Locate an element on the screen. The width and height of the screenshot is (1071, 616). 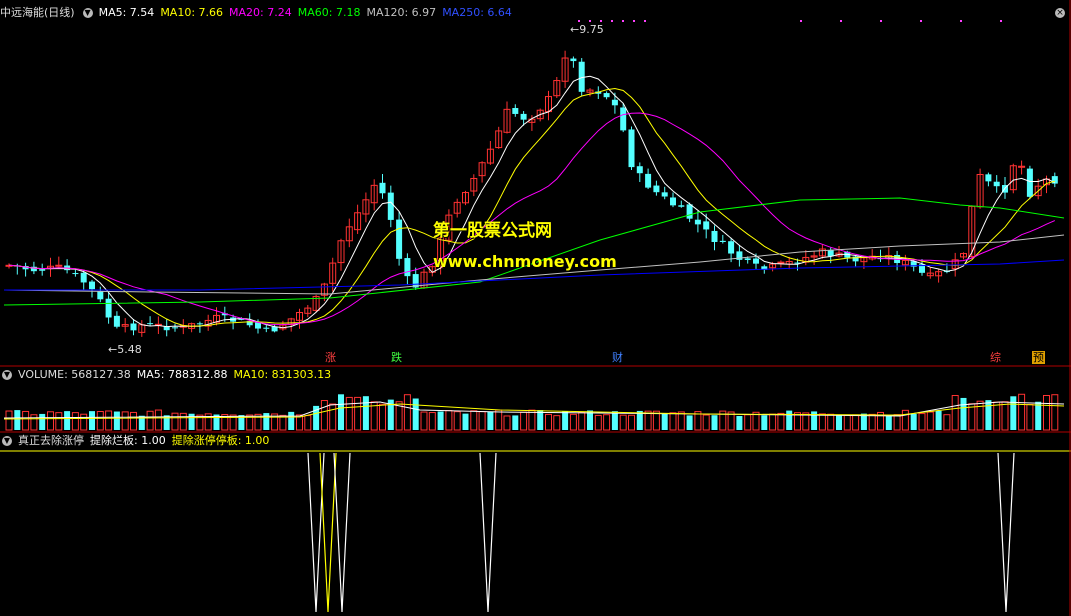
param2-label: 提除涨停停板: 1.00 is located at coordinates (220, 440).